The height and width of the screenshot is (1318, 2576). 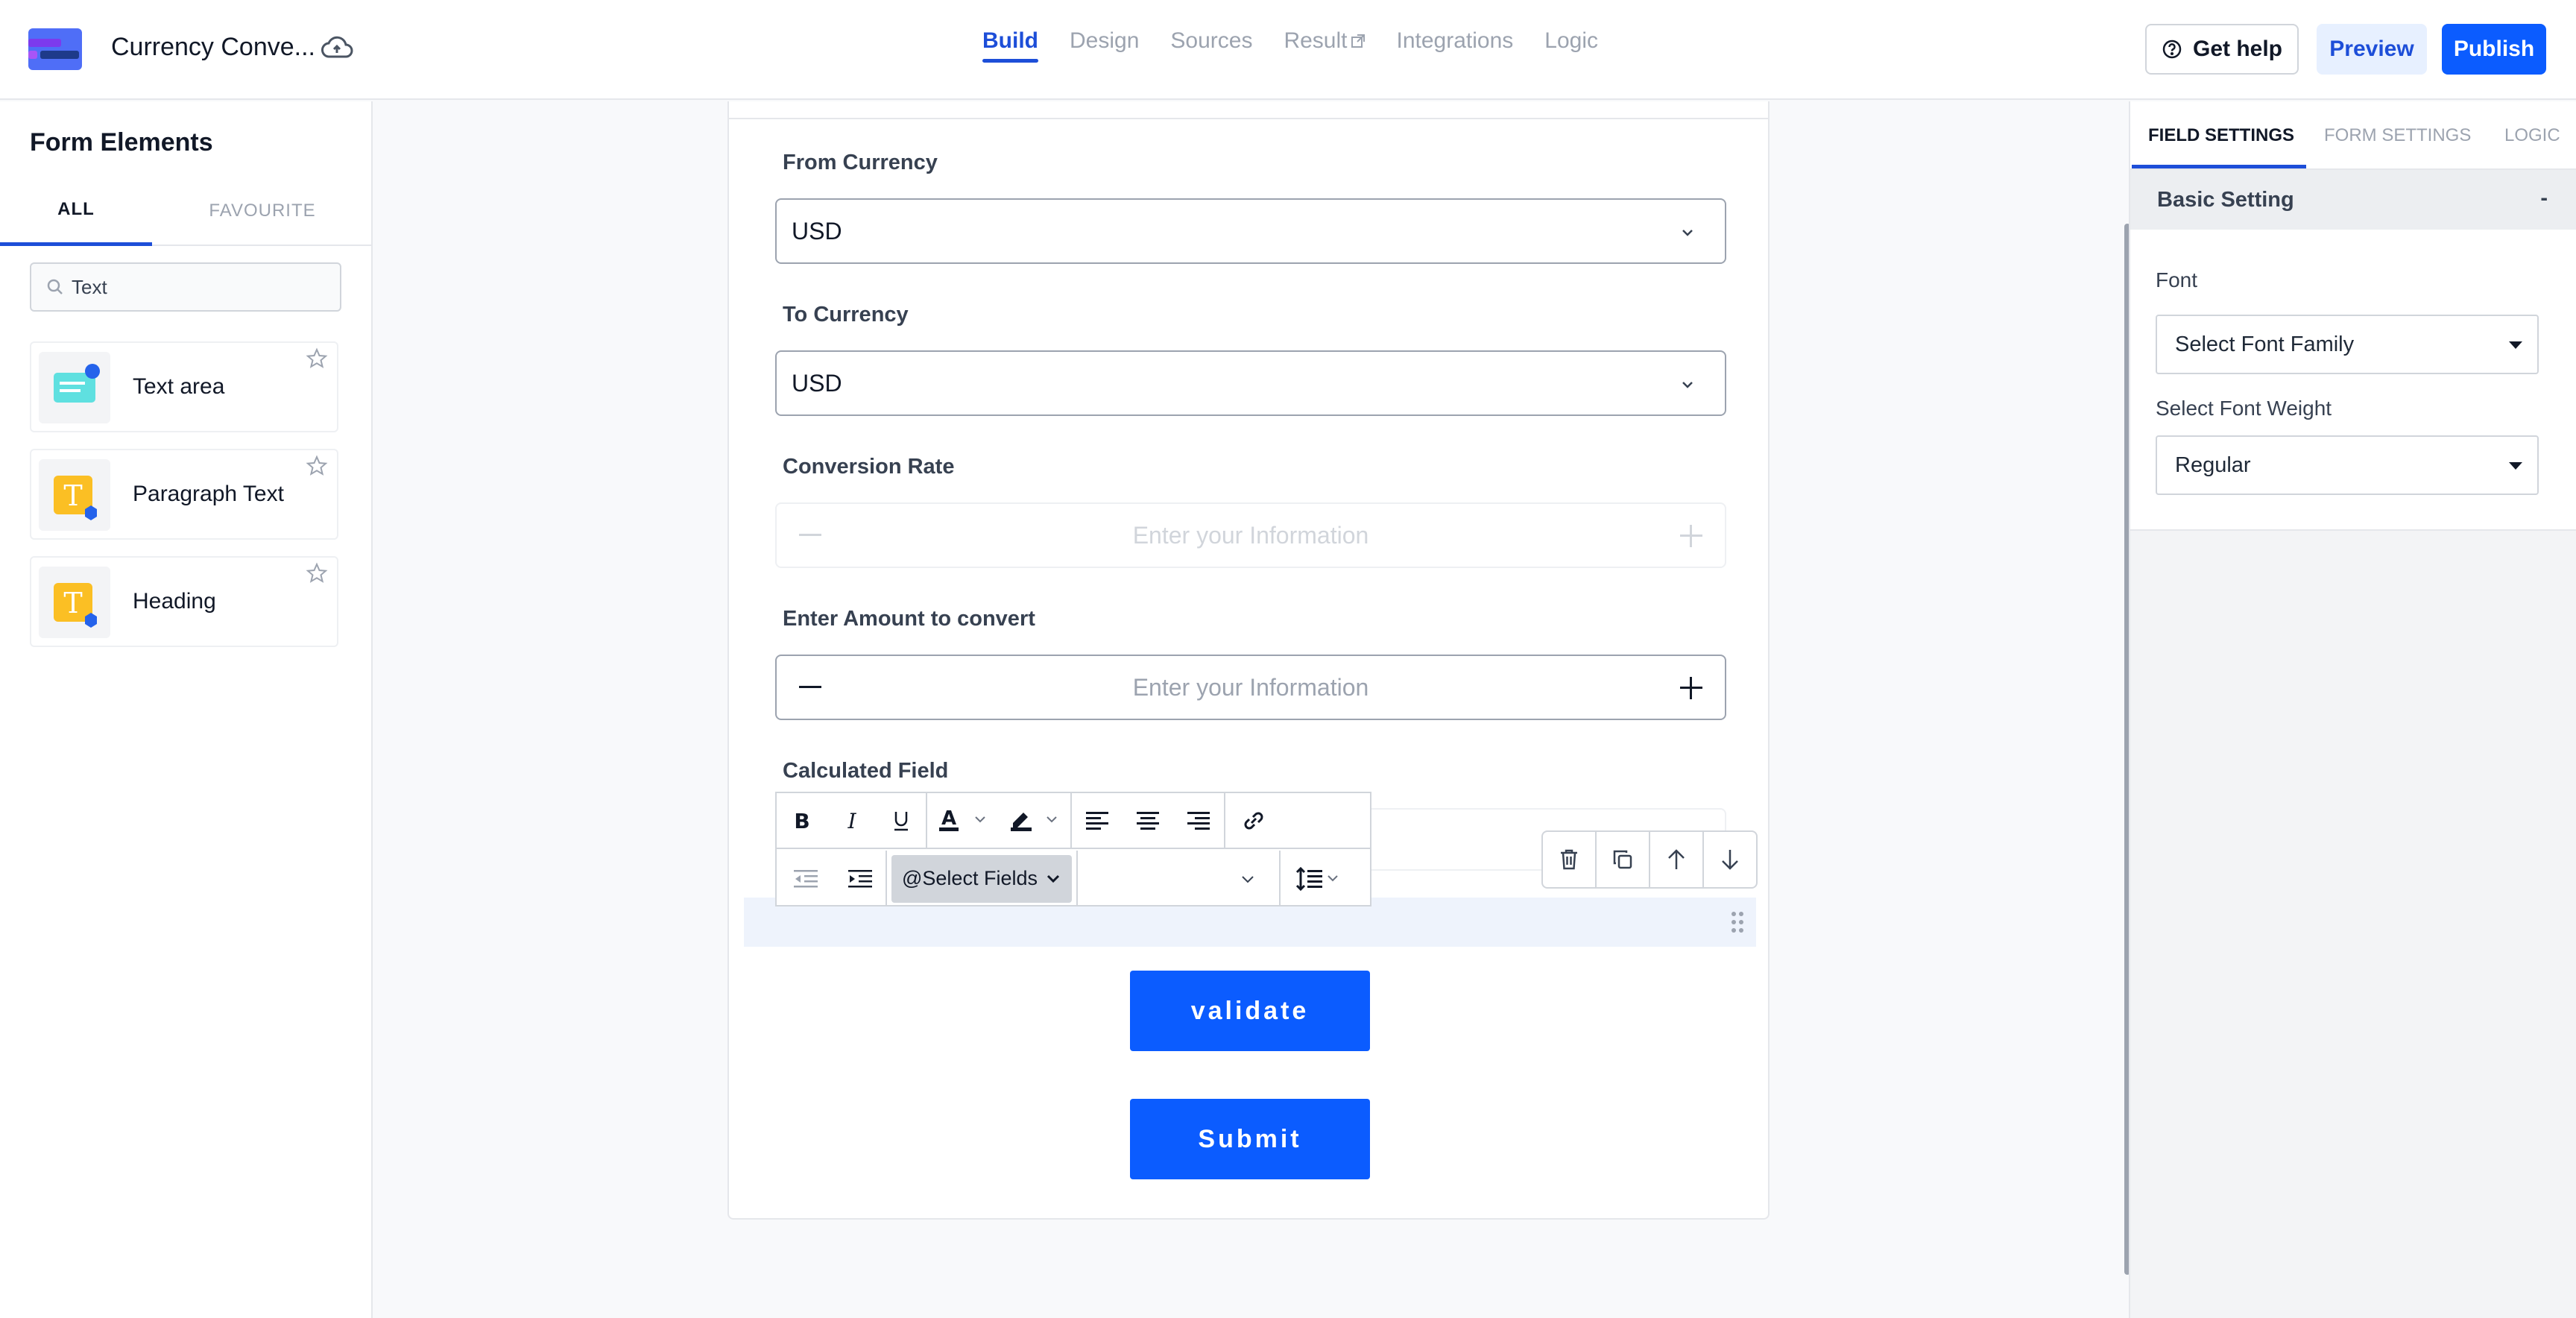 I want to click on from-currency-label: From Currency, so click(x=861, y=162).